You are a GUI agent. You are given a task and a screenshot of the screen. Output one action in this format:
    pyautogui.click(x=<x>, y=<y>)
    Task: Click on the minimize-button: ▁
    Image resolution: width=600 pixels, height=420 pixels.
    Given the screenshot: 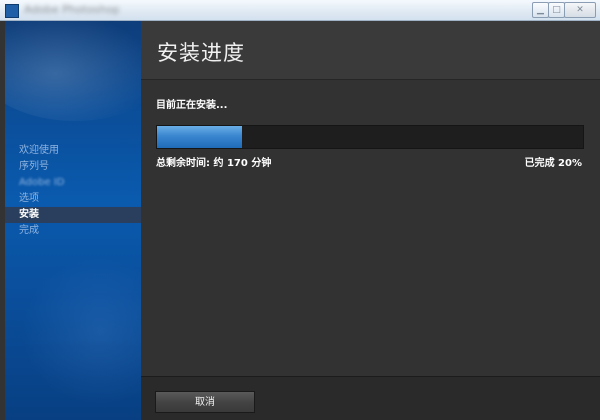 What is the action you would take?
    pyautogui.click(x=540, y=10)
    